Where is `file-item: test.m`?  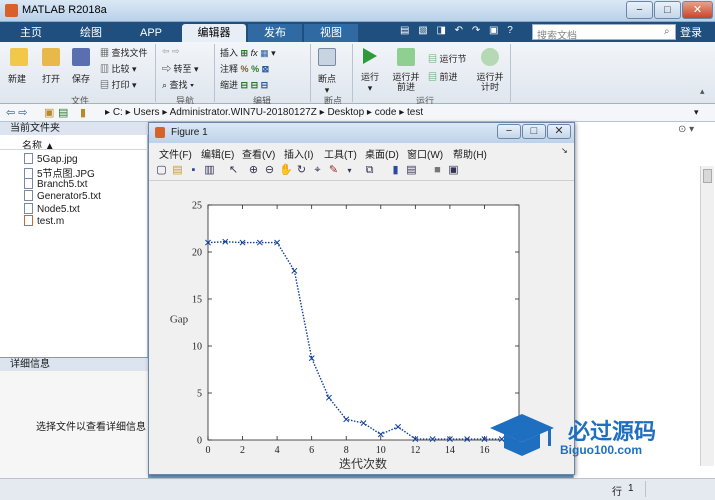
file-item: test.m is located at coordinates (44, 221).